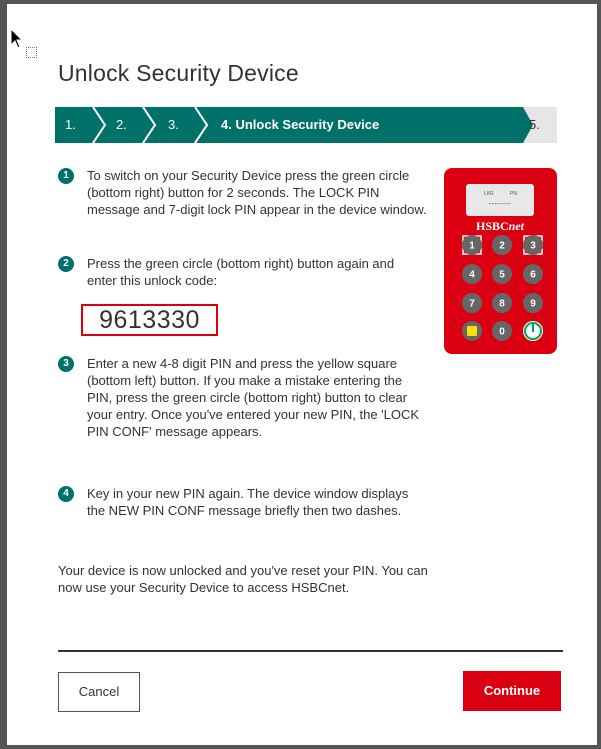 The image size is (601, 749). Describe the element at coordinates (534, 124) in the screenshot. I see `wizard-step-5: 5.` at that location.